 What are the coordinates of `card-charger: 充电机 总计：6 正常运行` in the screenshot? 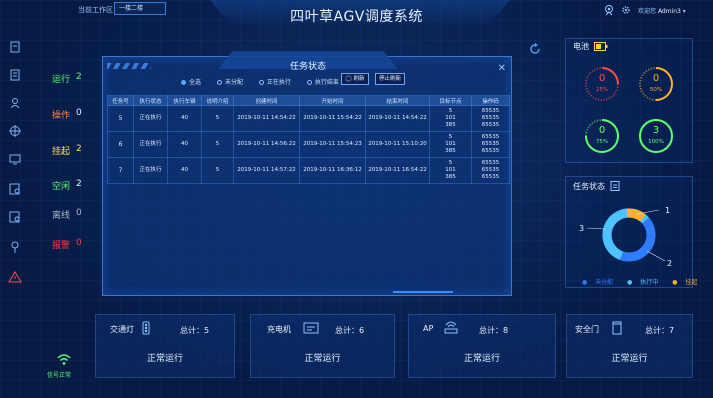 It's located at (322, 346).